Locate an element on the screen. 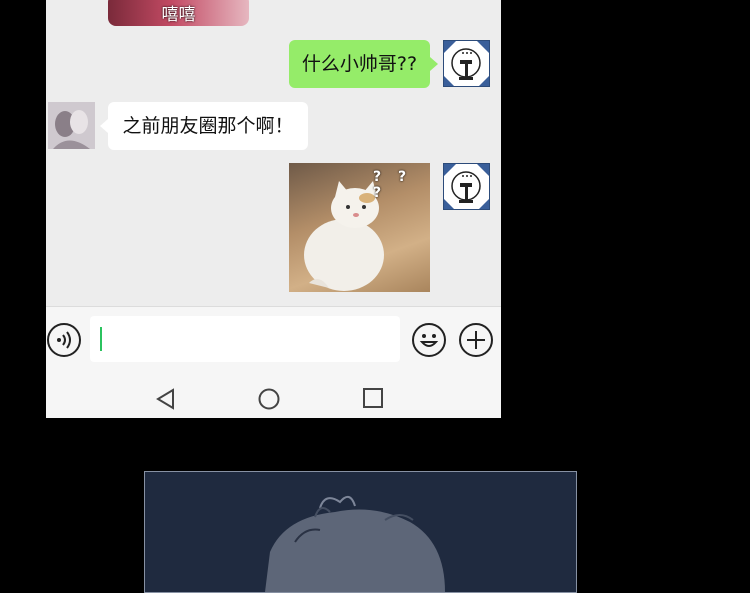 The width and height of the screenshot is (750, 593). plus-icon is located at coordinates (476, 340).